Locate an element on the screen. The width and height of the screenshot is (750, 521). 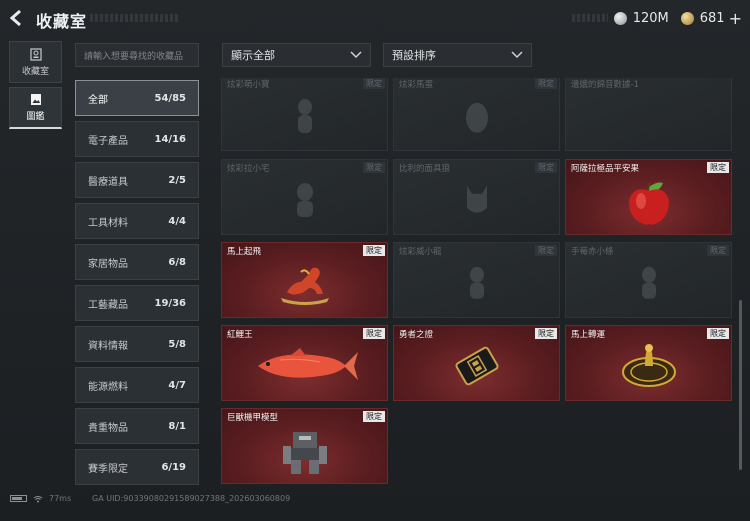
golden-compass-icon is located at coordinates (648, 365).